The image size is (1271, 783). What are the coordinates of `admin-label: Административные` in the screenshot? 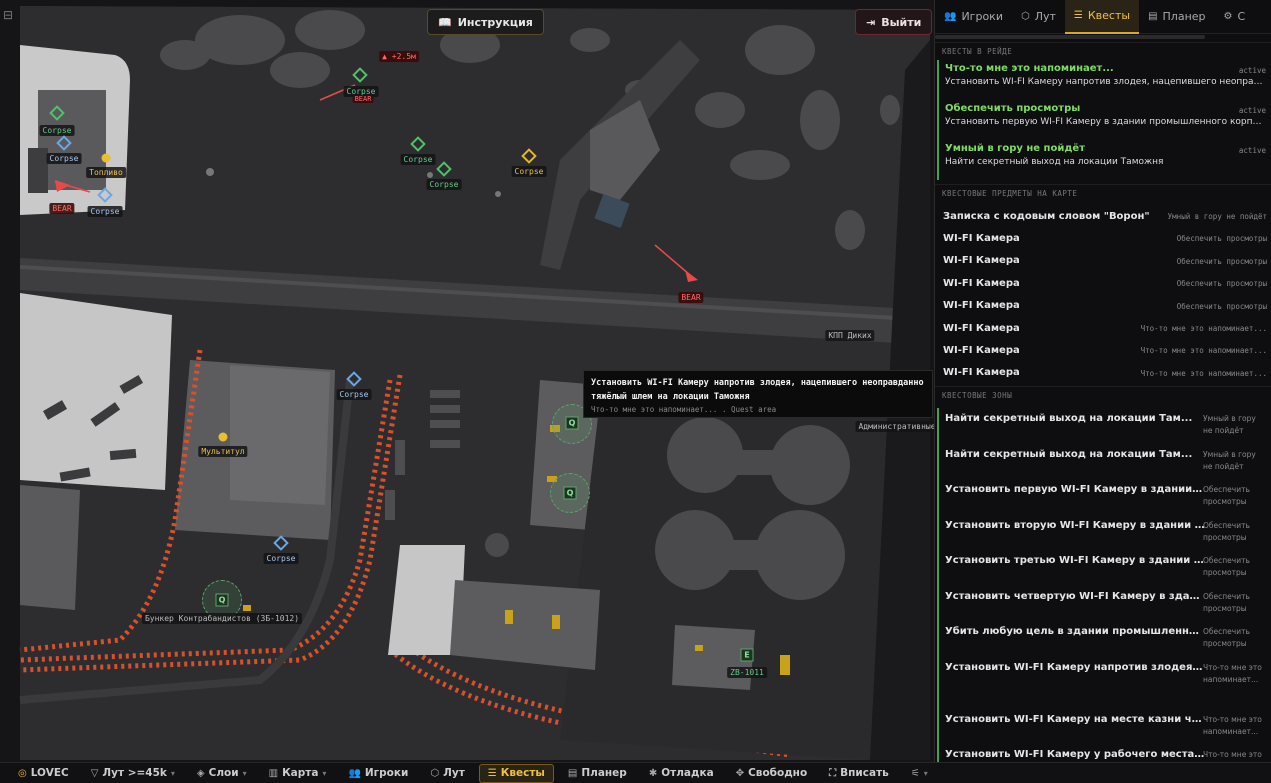 It's located at (894, 426).